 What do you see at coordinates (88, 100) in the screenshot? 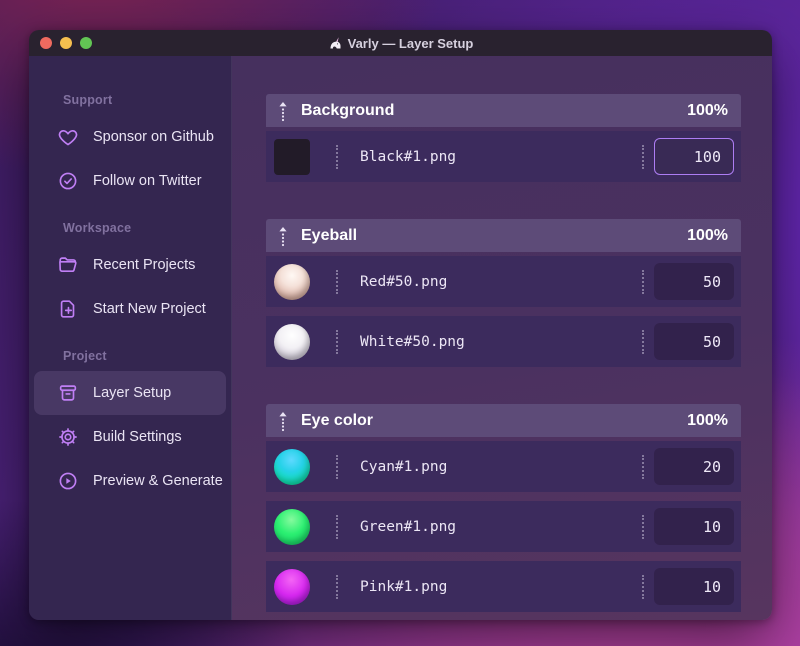
I see `section-heading-support: Support` at bounding box center [88, 100].